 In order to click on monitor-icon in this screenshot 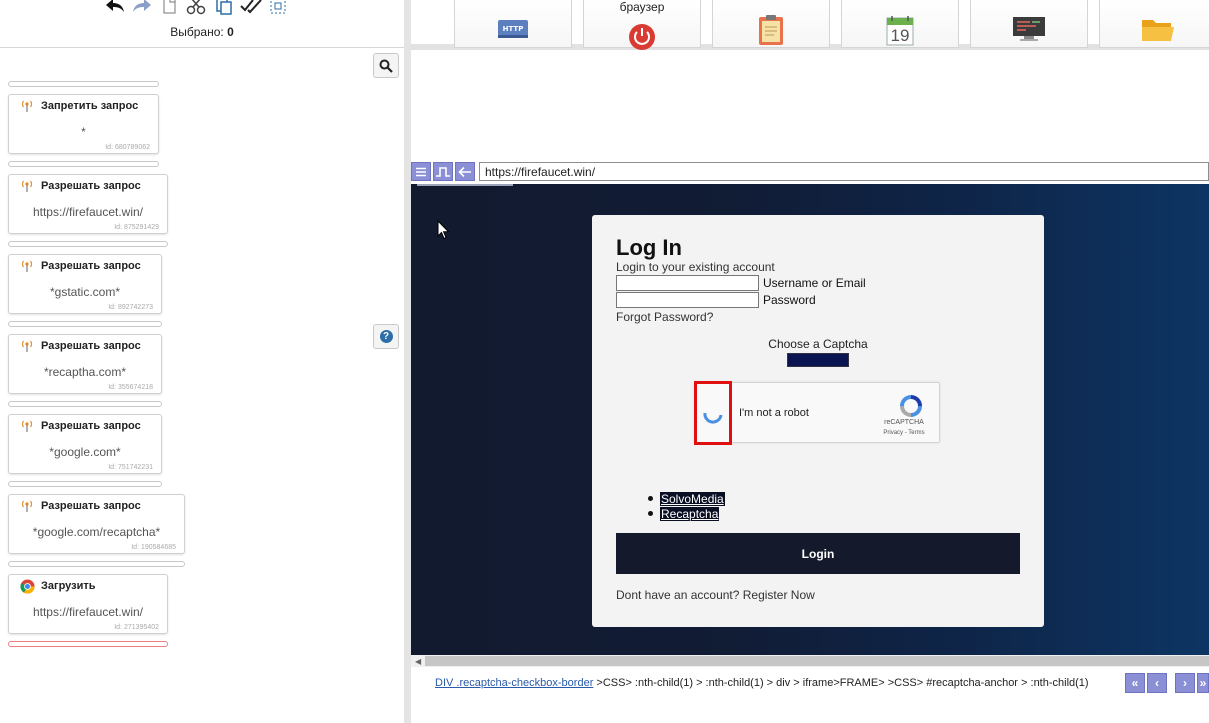, I will do `click(1029, 29)`.